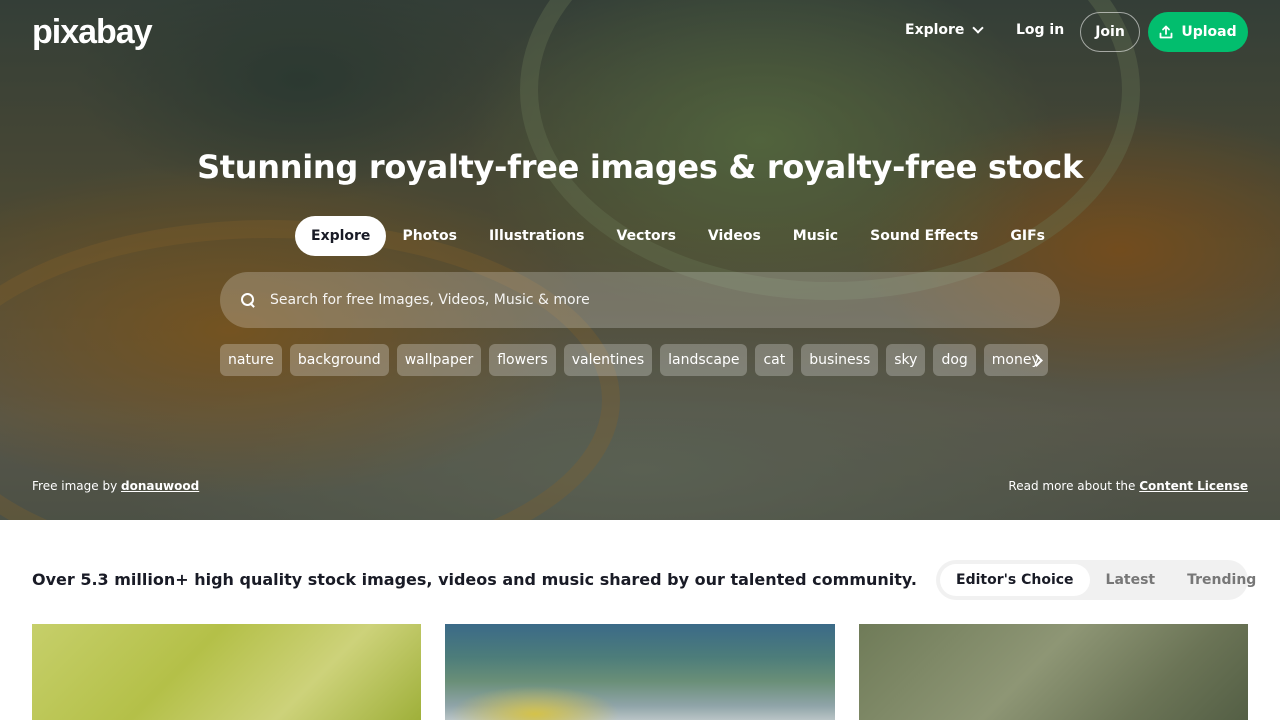 The width and height of the screenshot is (1280, 720). What do you see at coordinates (774, 360) in the screenshot?
I see `tag-chip: cat` at bounding box center [774, 360].